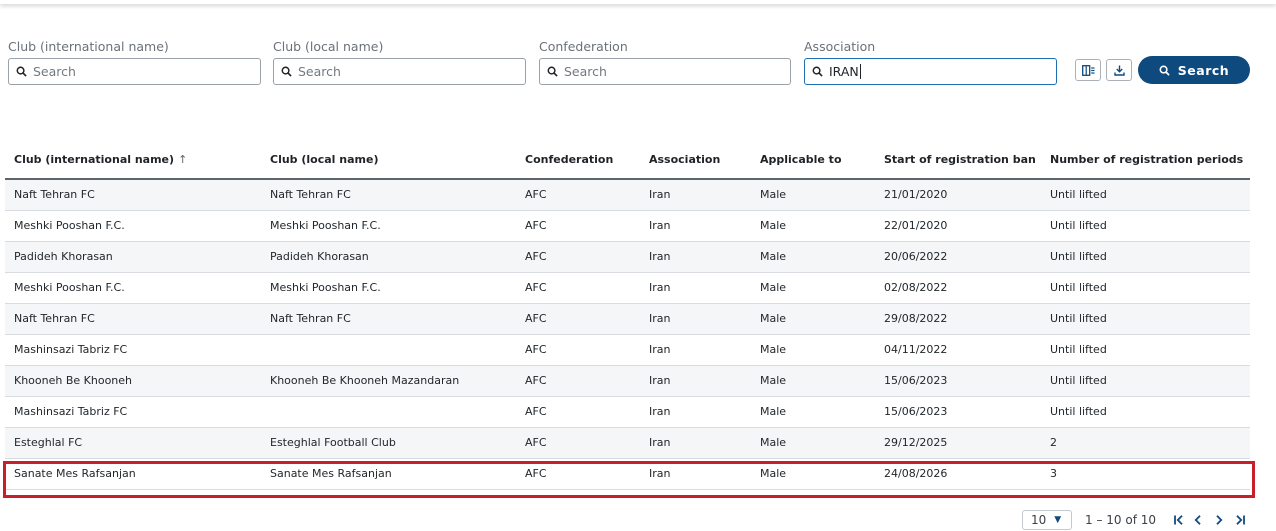 The width and height of the screenshot is (1276, 531). What do you see at coordinates (133, 474) in the screenshot?
I see `cell-club-international: Sanate Mes Rafsanjan` at bounding box center [133, 474].